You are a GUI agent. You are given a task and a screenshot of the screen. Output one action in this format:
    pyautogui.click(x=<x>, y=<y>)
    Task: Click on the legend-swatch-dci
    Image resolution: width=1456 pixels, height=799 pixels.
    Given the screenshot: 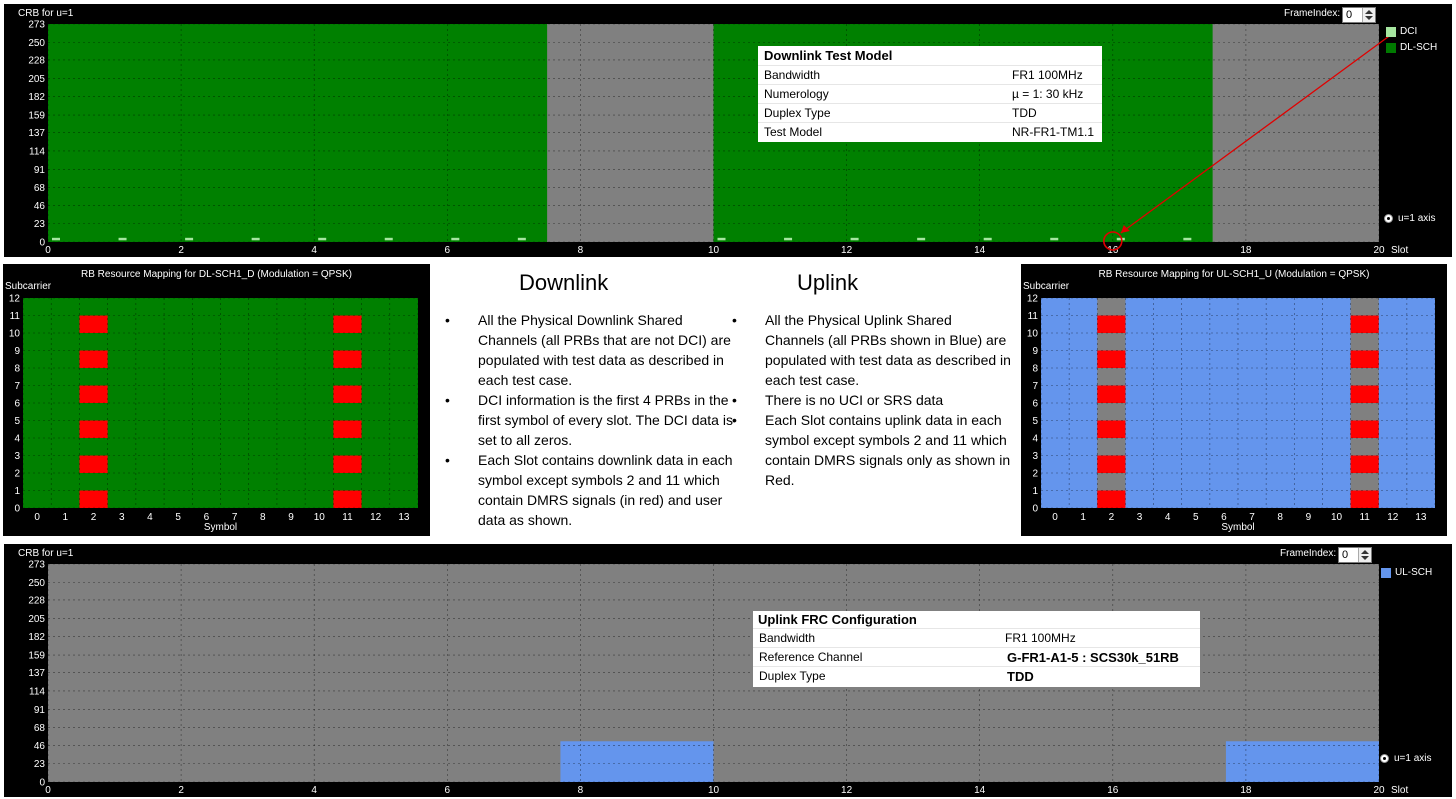 What is the action you would take?
    pyautogui.click(x=1391, y=32)
    